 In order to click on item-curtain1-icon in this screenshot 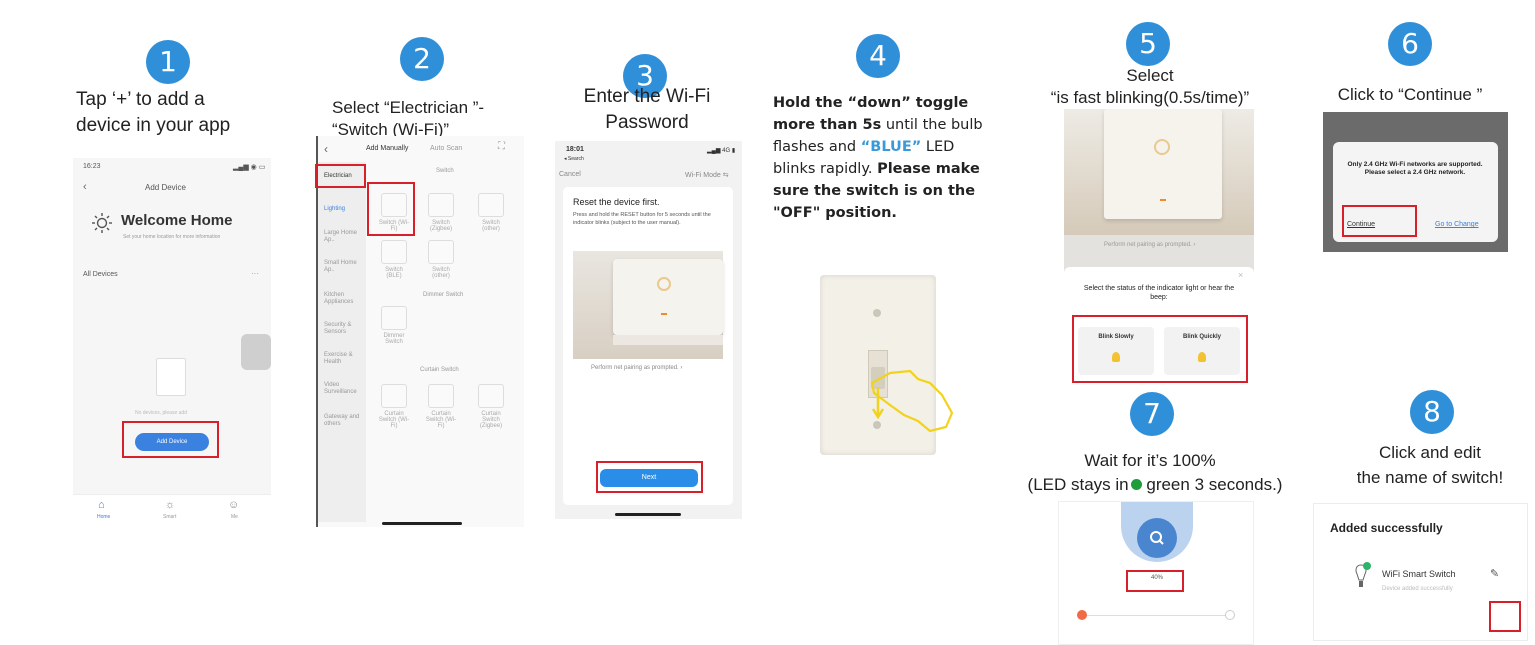, I will do `click(394, 396)`.